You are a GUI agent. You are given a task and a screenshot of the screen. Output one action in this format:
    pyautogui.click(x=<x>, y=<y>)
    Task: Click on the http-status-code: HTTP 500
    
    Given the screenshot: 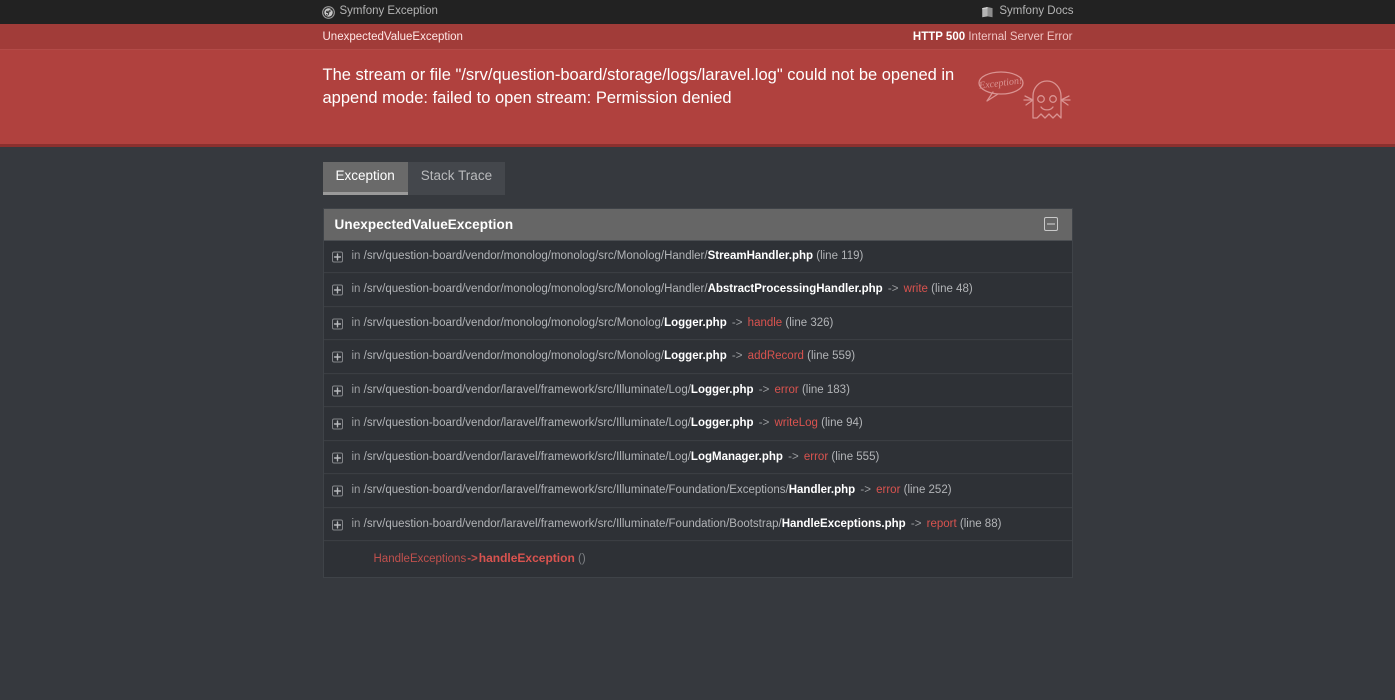 What is the action you would take?
    pyautogui.click(x=939, y=36)
    